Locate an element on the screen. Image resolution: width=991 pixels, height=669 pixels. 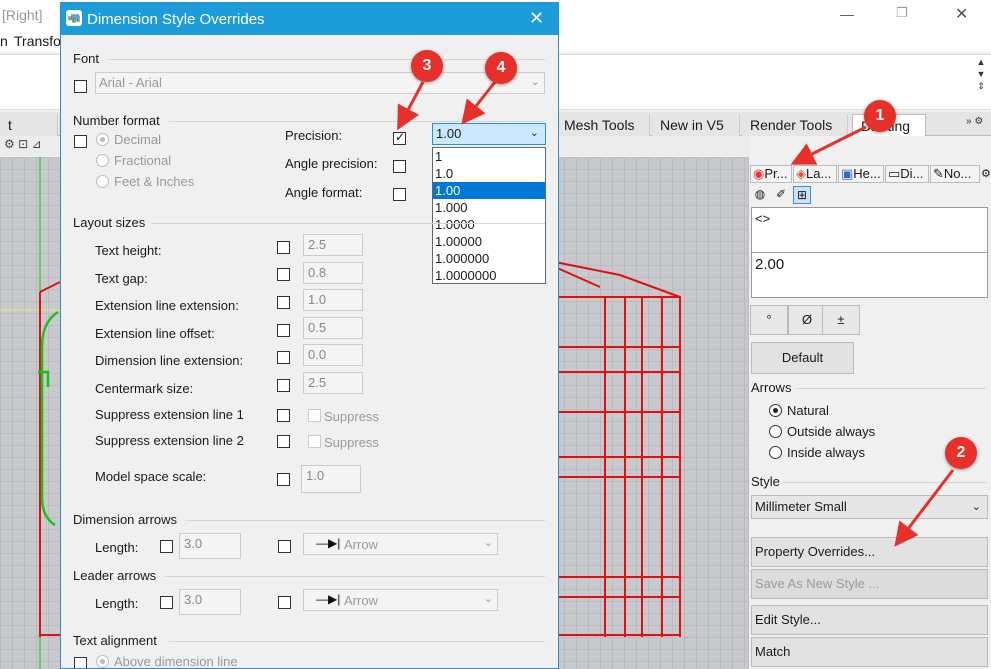
font-group-label: Font is located at coordinates (86, 58).